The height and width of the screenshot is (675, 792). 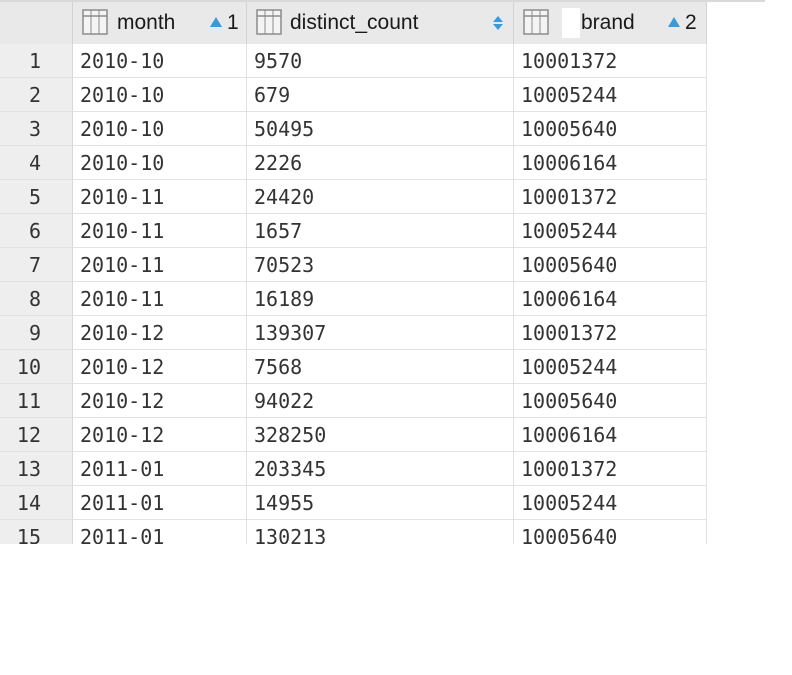 I want to click on table-row: 2 2010-10 679 10005244, so click(x=353, y=95).